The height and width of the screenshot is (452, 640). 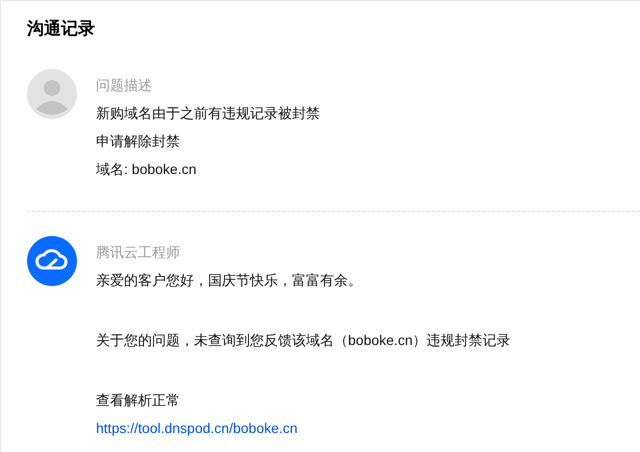 What do you see at coordinates (146, 169) in the screenshot?
I see `message-text: 域名: boboke.cn` at bounding box center [146, 169].